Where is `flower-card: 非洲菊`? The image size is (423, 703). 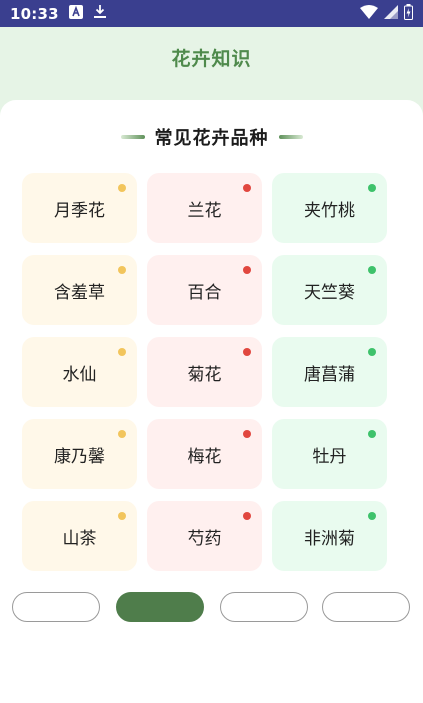 flower-card: 非洲菊 is located at coordinates (329, 536).